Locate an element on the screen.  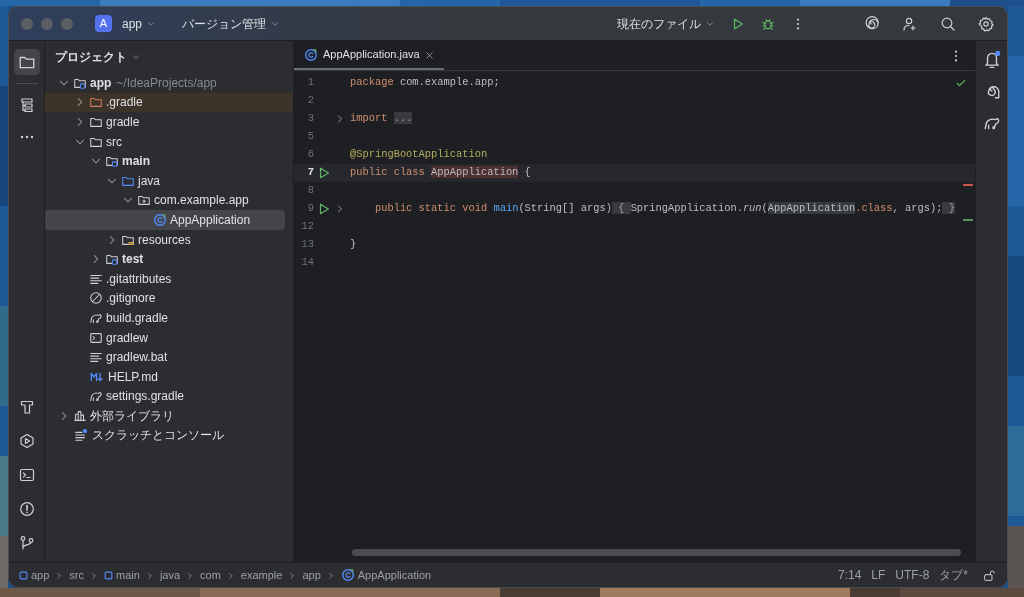
tree-row: build.gradle is located at coordinates (165, 318).